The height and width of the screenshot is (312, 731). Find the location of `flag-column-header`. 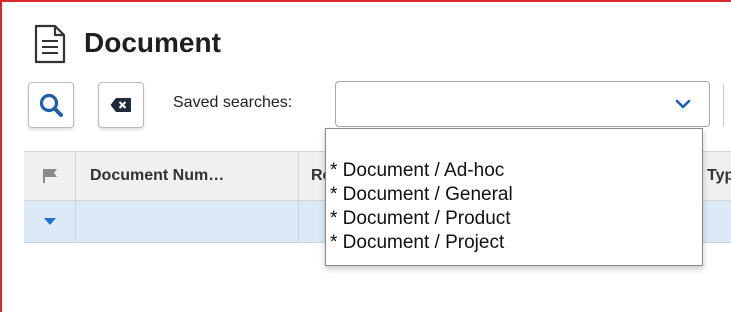

flag-column-header is located at coordinates (50, 176).